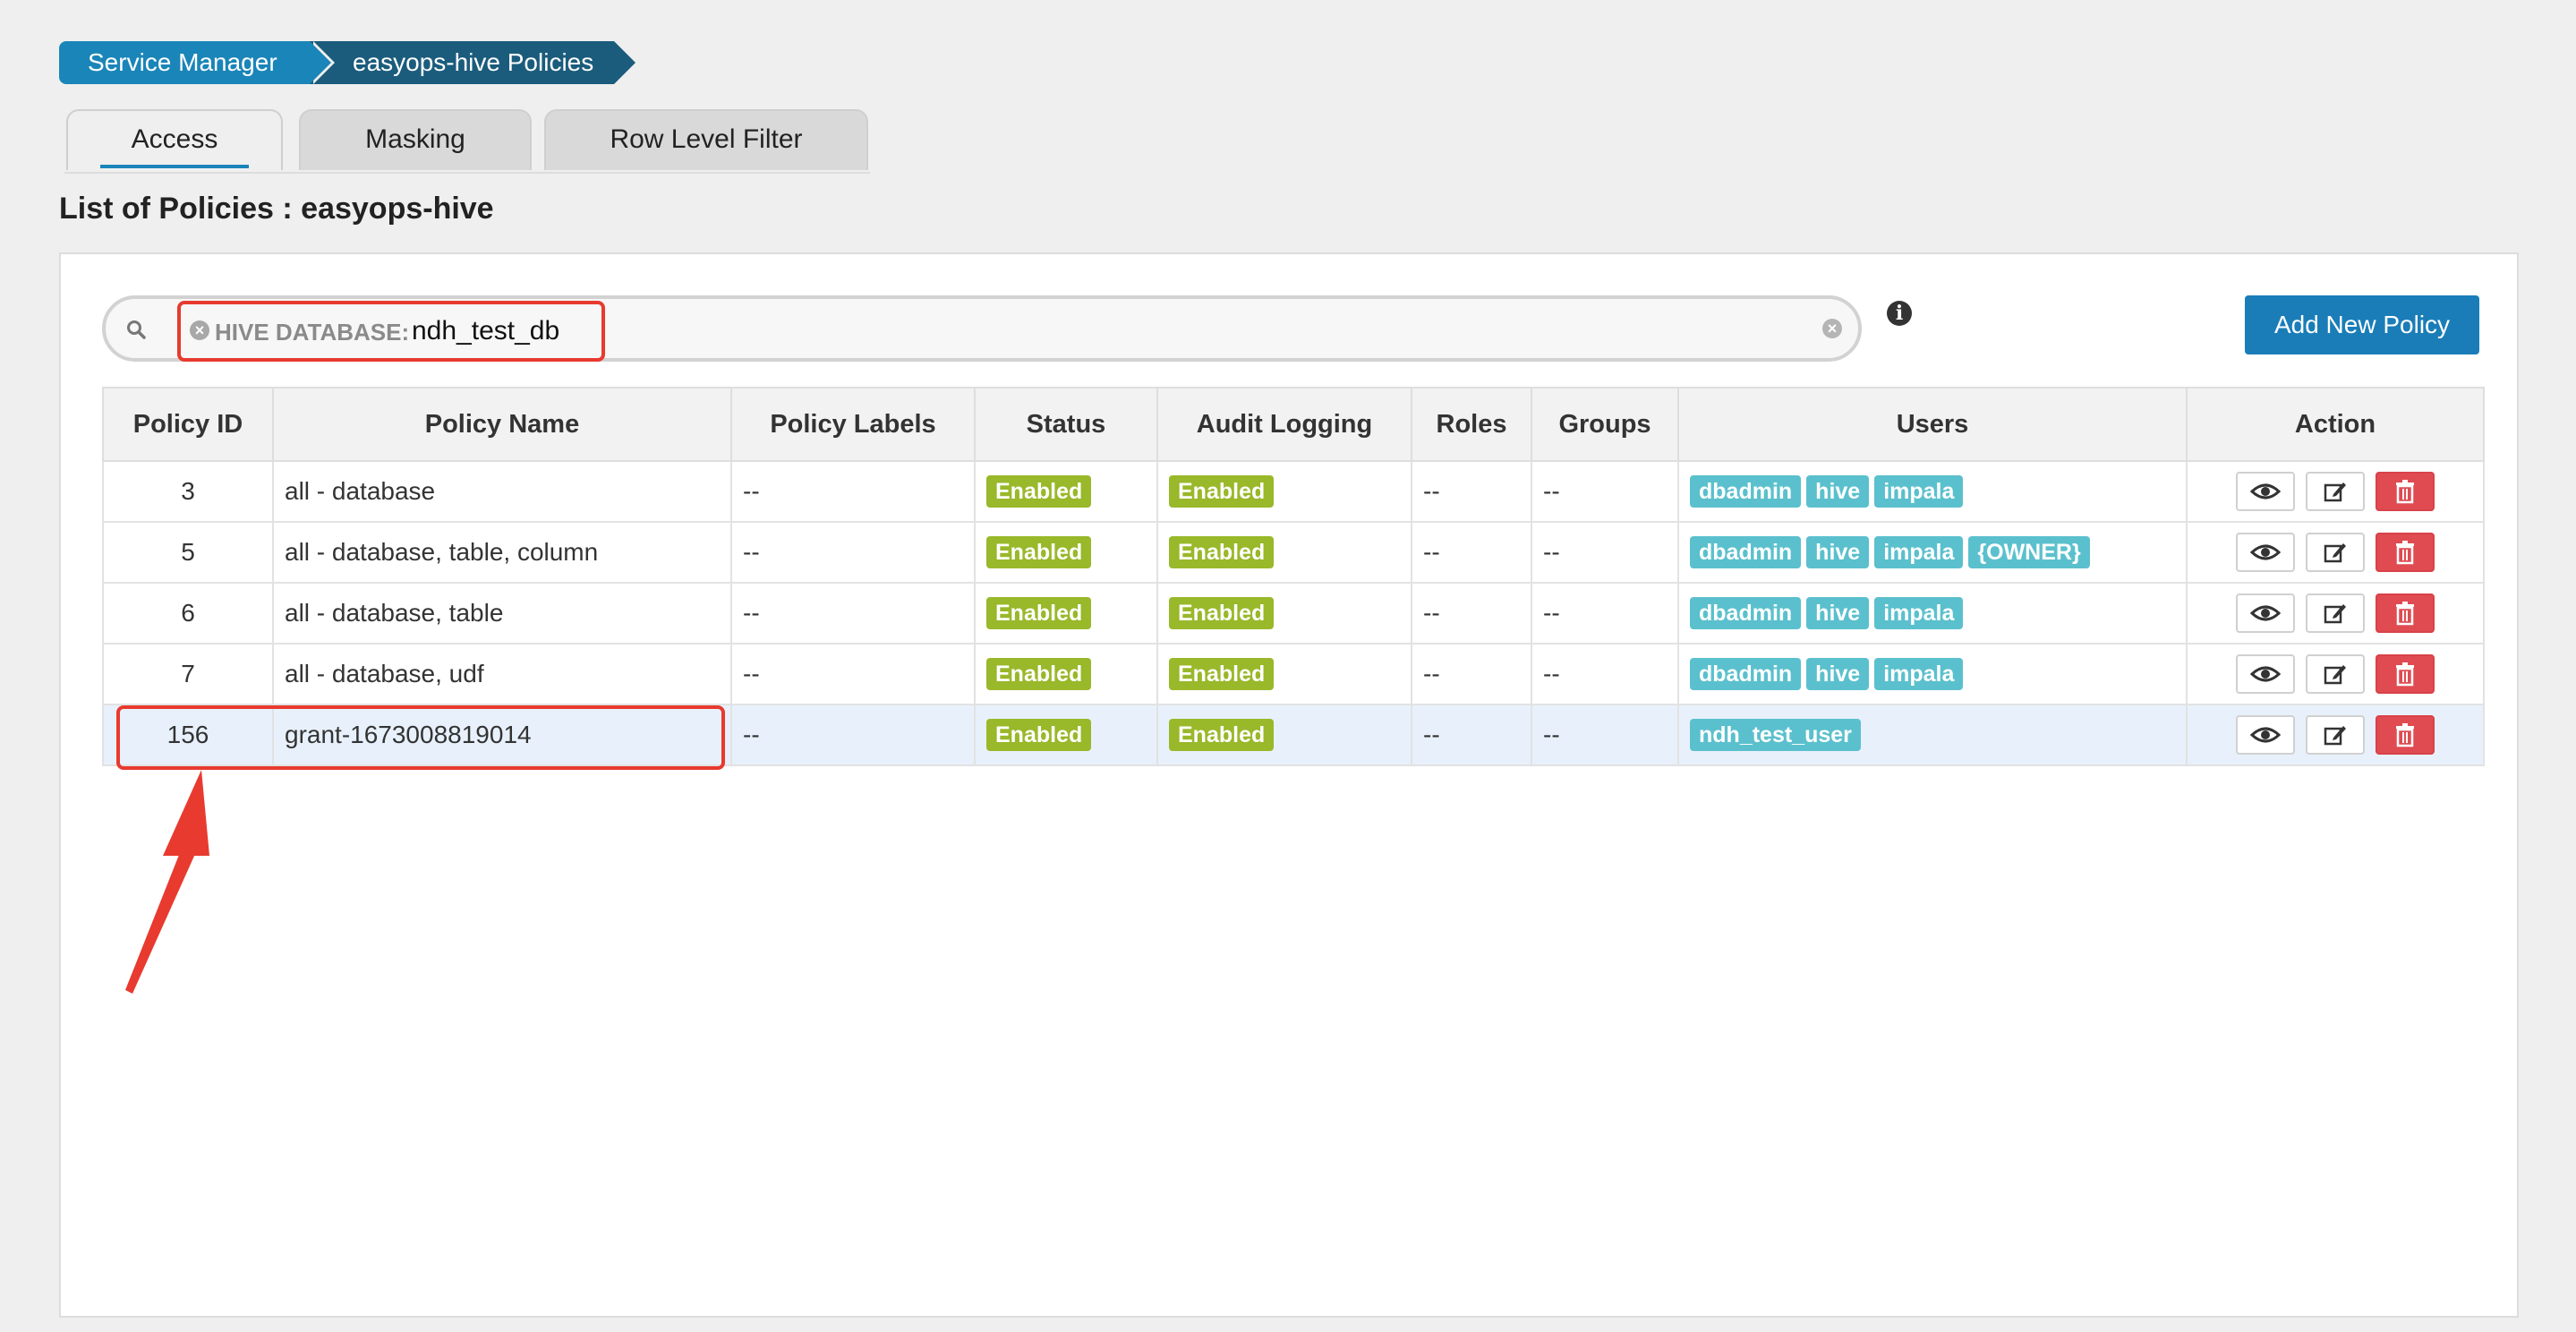  What do you see at coordinates (136, 329) in the screenshot?
I see `search-icon` at bounding box center [136, 329].